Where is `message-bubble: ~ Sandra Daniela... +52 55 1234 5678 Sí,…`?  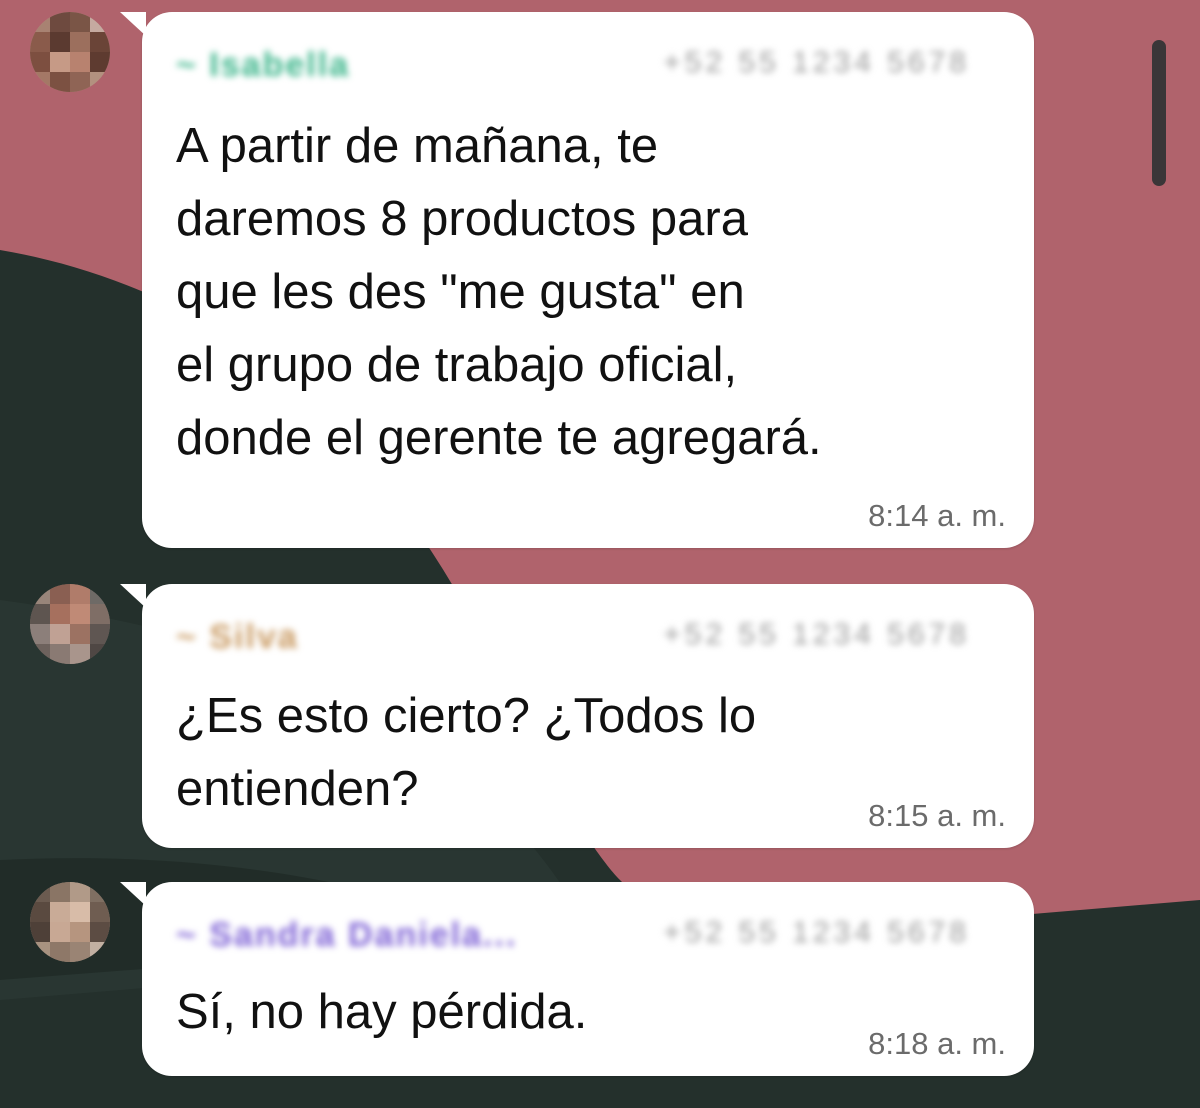 message-bubble: ~ Sandra Daniela... +52 55 1234 5678 Sí,… is located at coordinates (577, 979).